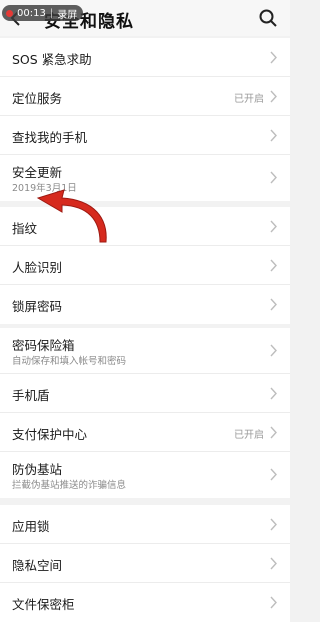  Describe the element at coordinates (43, 604) in the screenshot. I see `row-label: 文件保密柜` at that location.